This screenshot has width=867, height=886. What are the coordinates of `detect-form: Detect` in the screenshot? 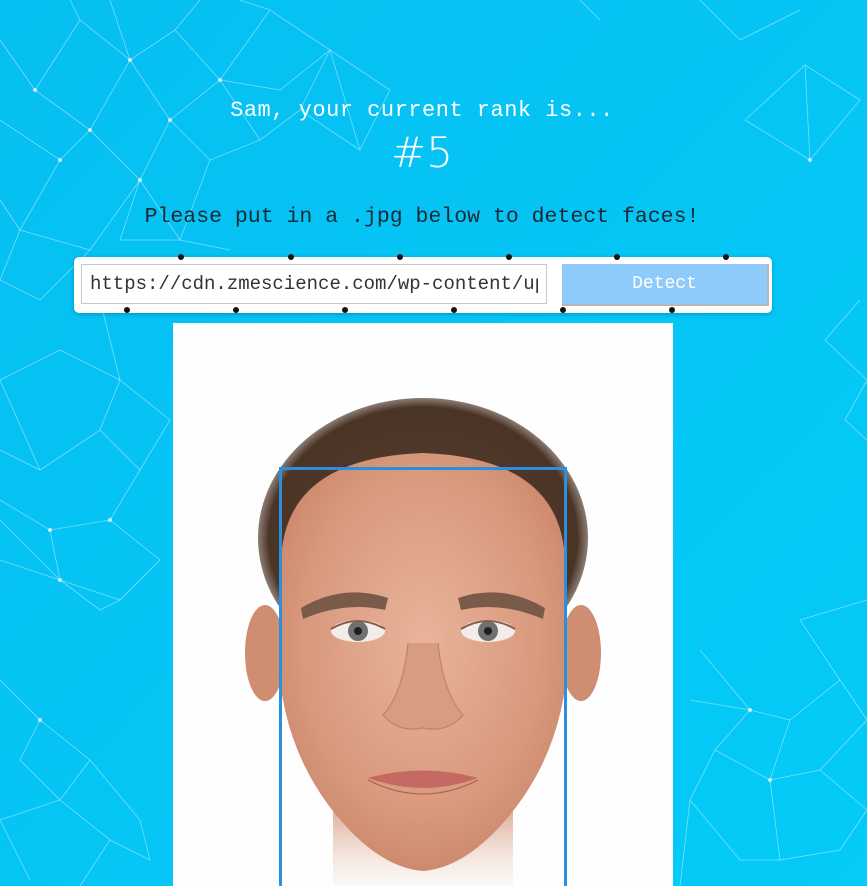 It's located at (423, 285).